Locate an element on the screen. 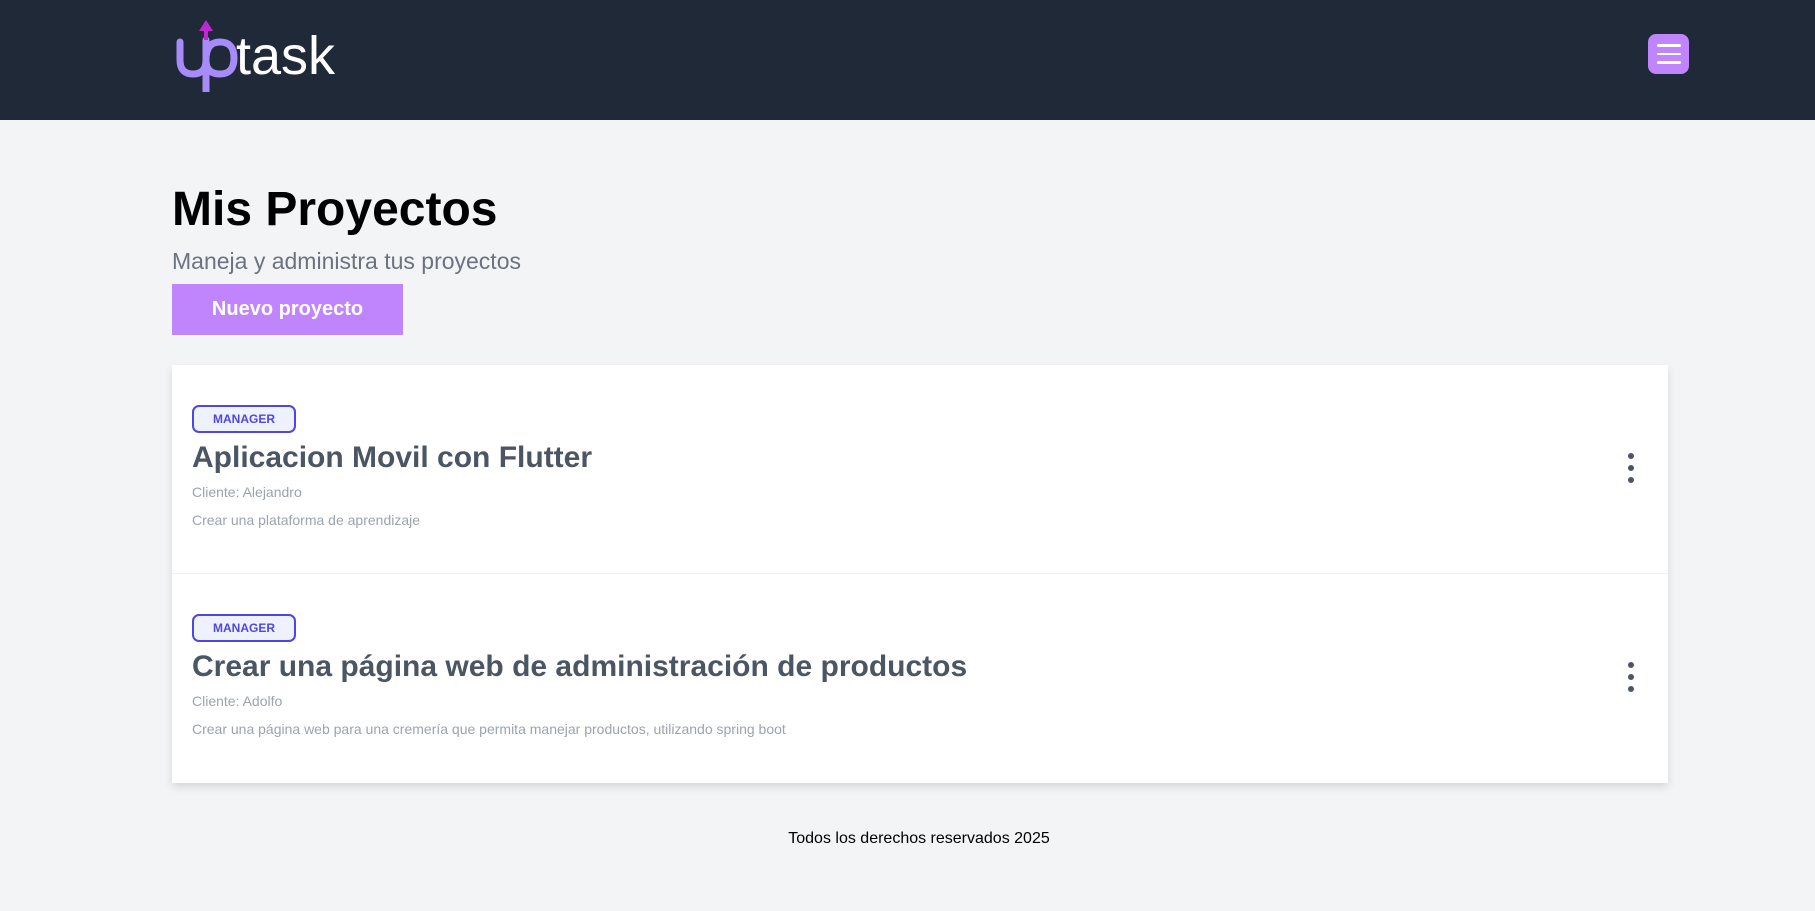 The width and height of the screenshot is (1815, 911). footer: Todos los derechos reservados 2025 is located at coordinates (907, 839).